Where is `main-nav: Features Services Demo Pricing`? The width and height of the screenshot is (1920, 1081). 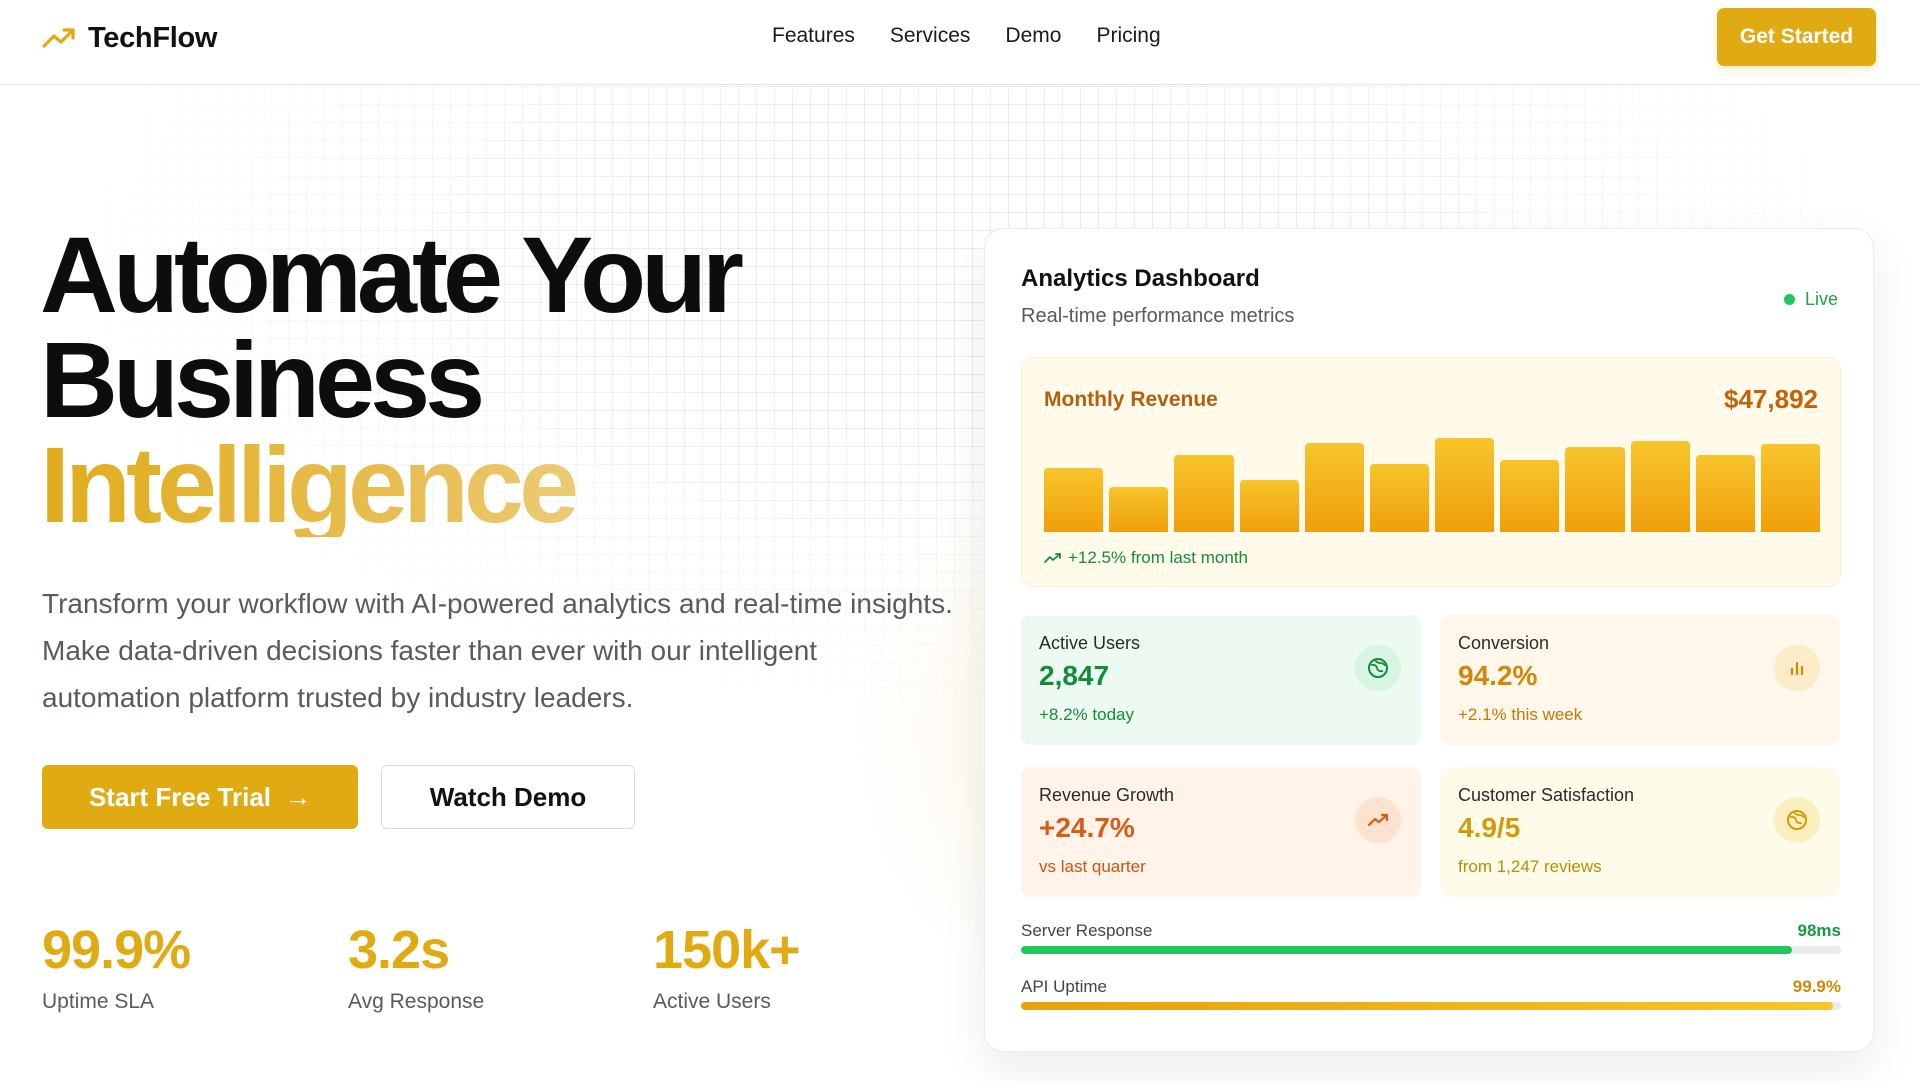
main-nav: Features Services Demo Pricing is located at coordinates (966, 36).